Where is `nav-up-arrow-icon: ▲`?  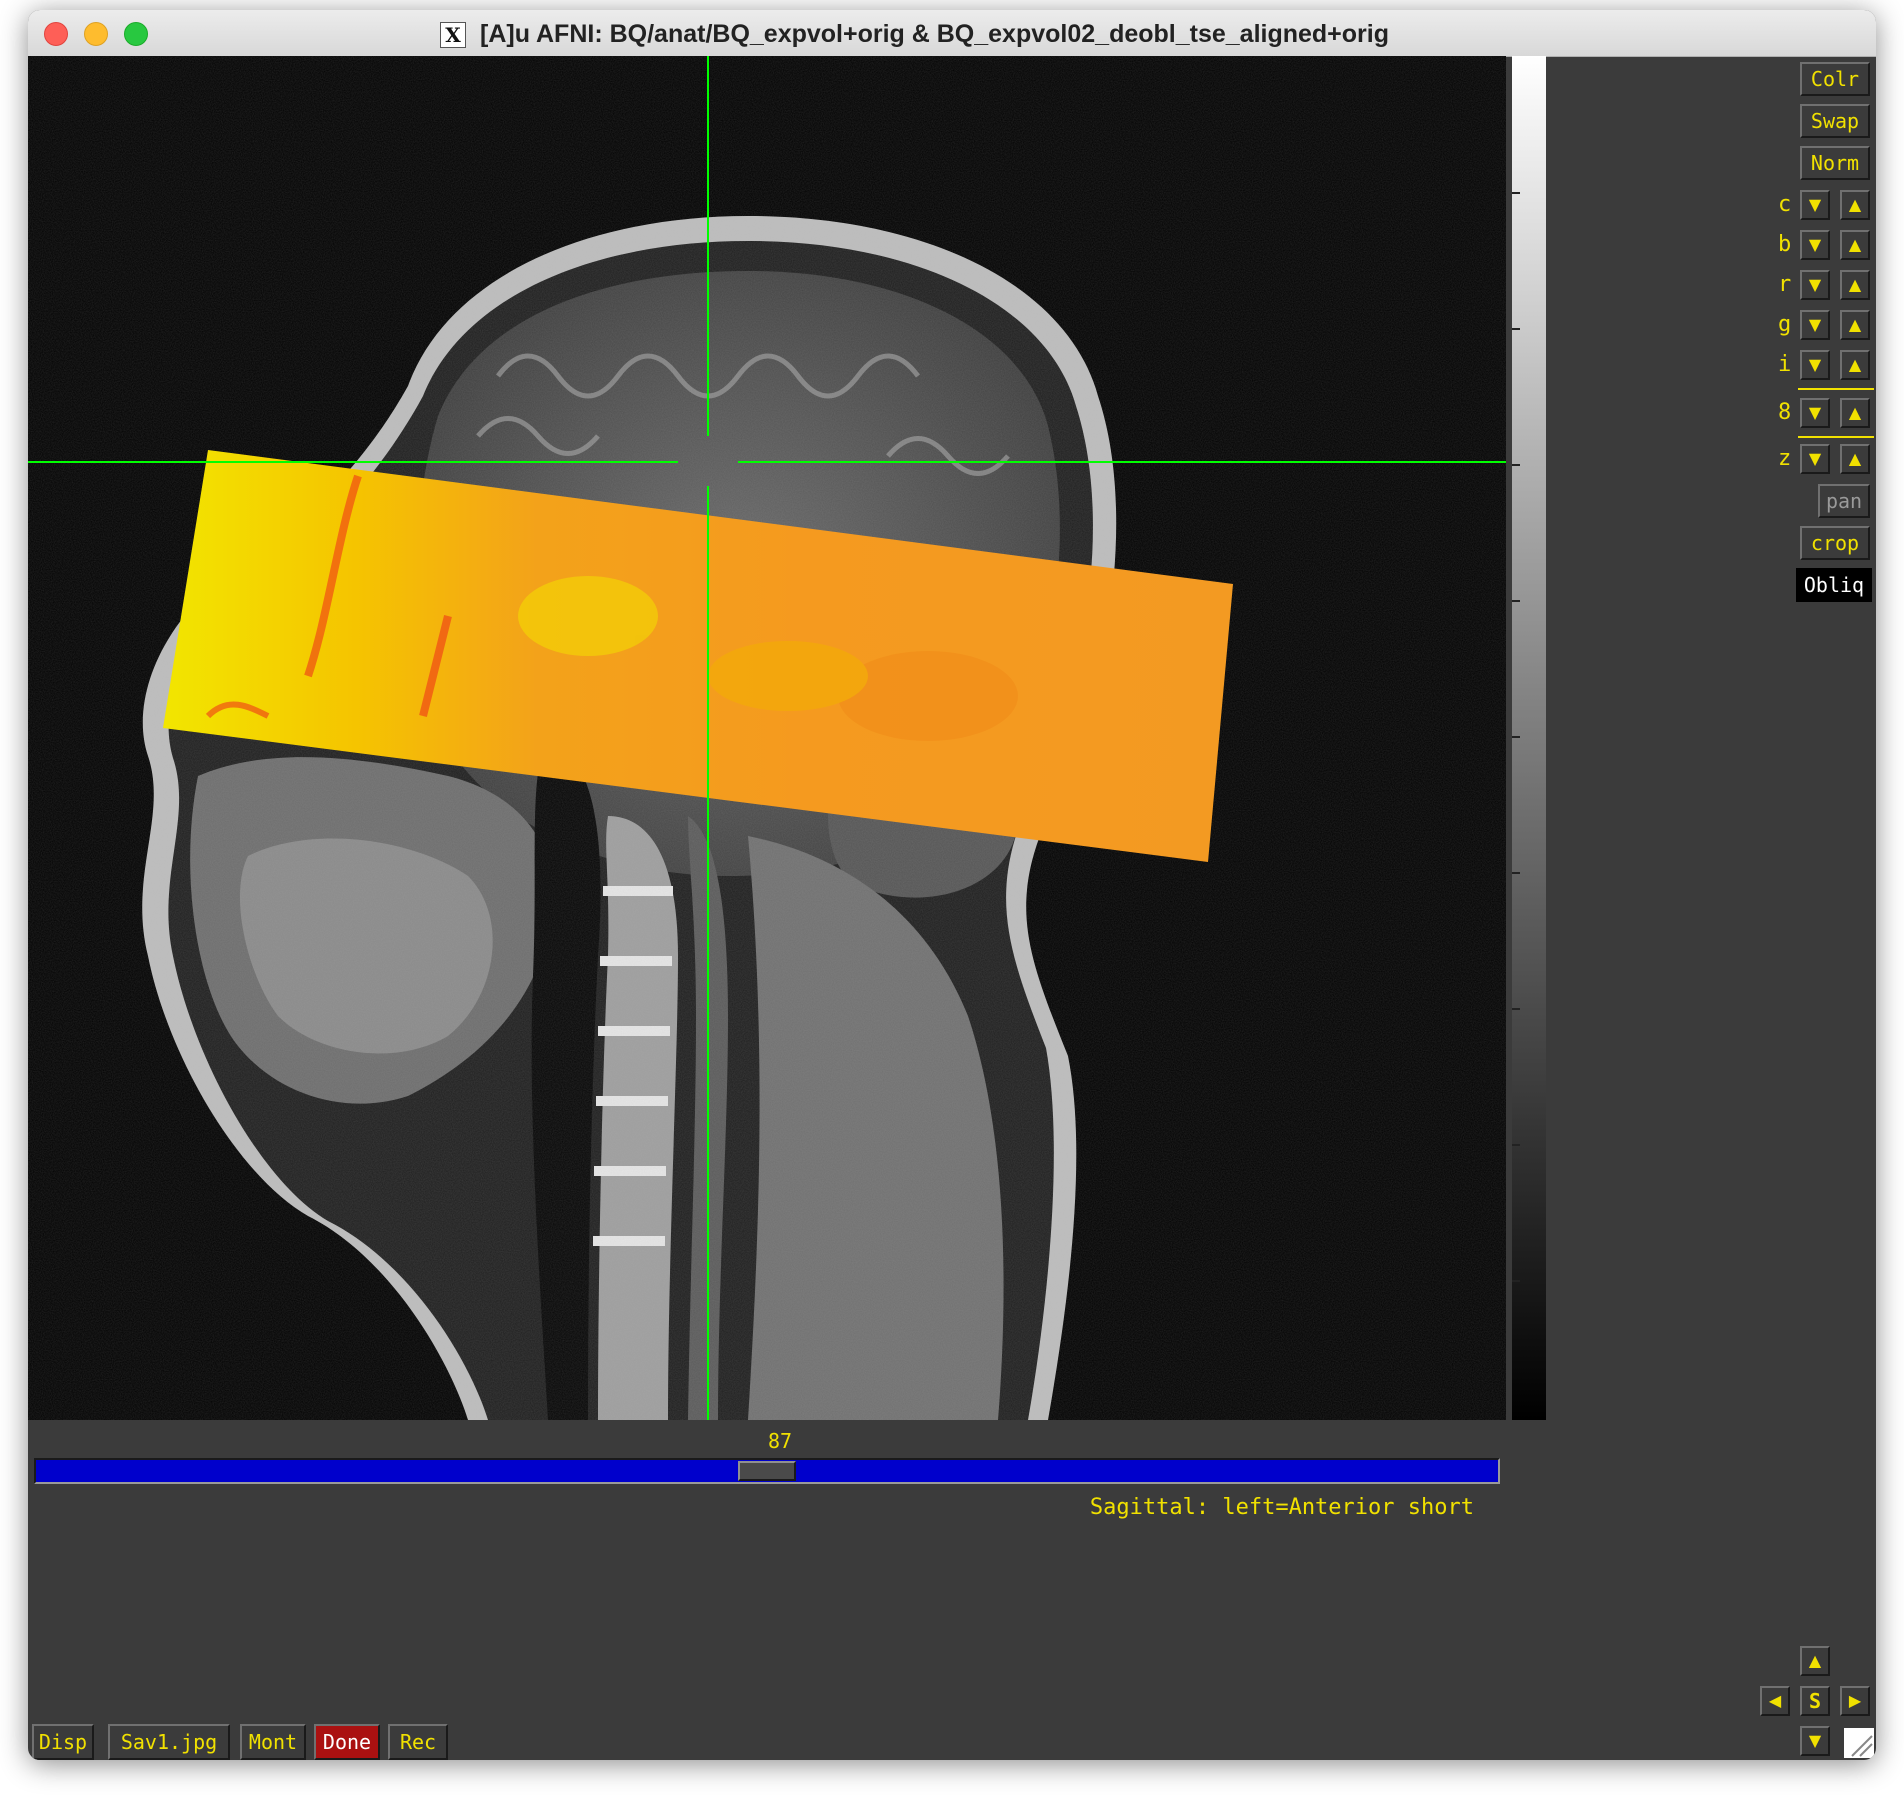
nav-up-arrow-icon: ▲ is located at coordinates (1815, 1661).